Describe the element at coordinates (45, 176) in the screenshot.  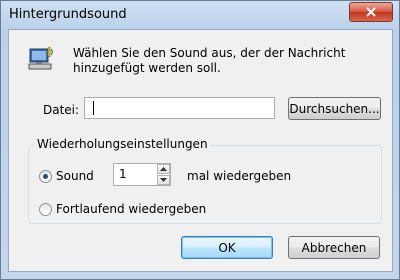
I see `sound-radio` at that location.